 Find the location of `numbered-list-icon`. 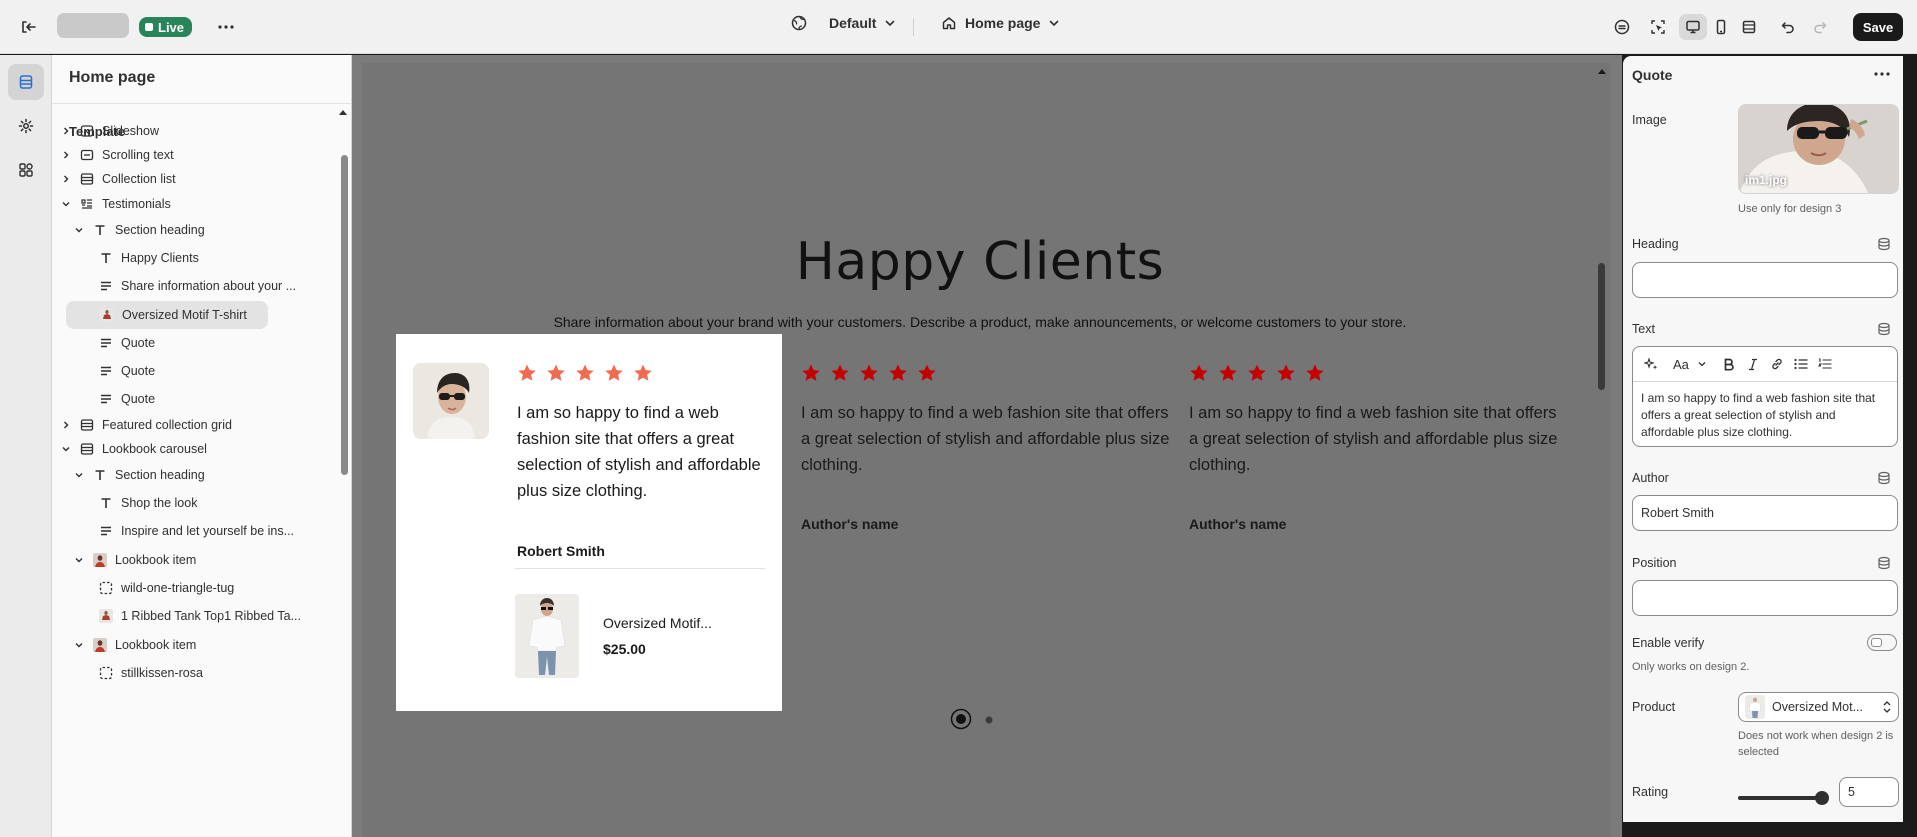

numbered-list-icon is located at coordinates (1825, 364).